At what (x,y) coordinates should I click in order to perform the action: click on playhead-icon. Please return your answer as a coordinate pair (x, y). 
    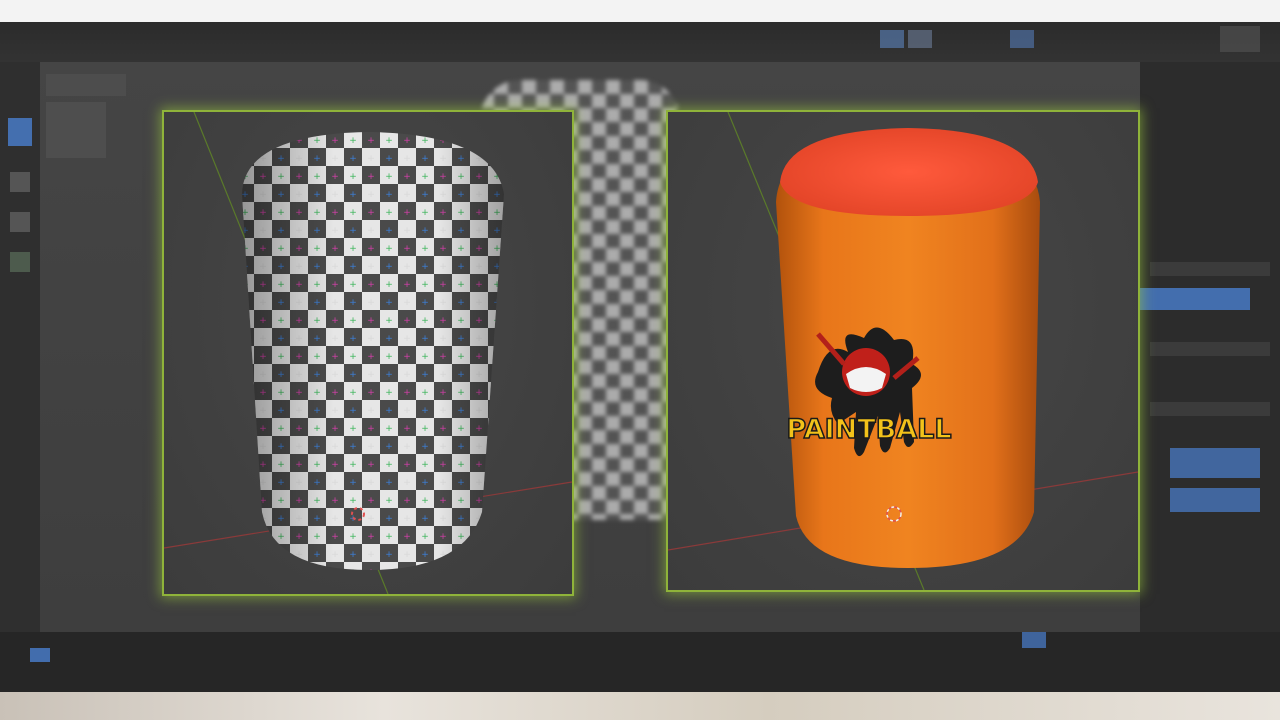
    Looking at the image, I should click on (1034, 640).